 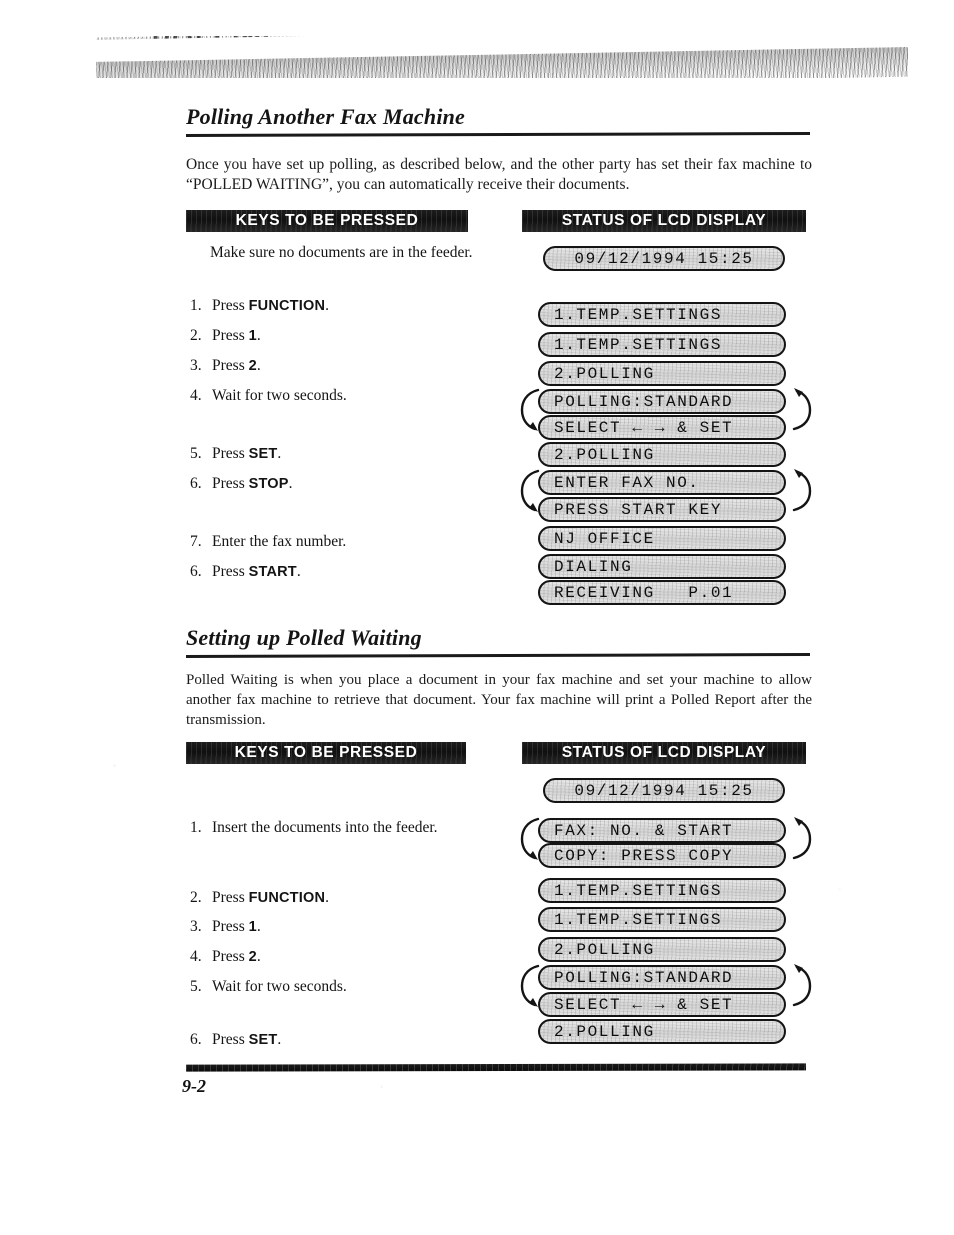 I want to click on step-item: 6. Press SET., so click(x=340, y=1040).